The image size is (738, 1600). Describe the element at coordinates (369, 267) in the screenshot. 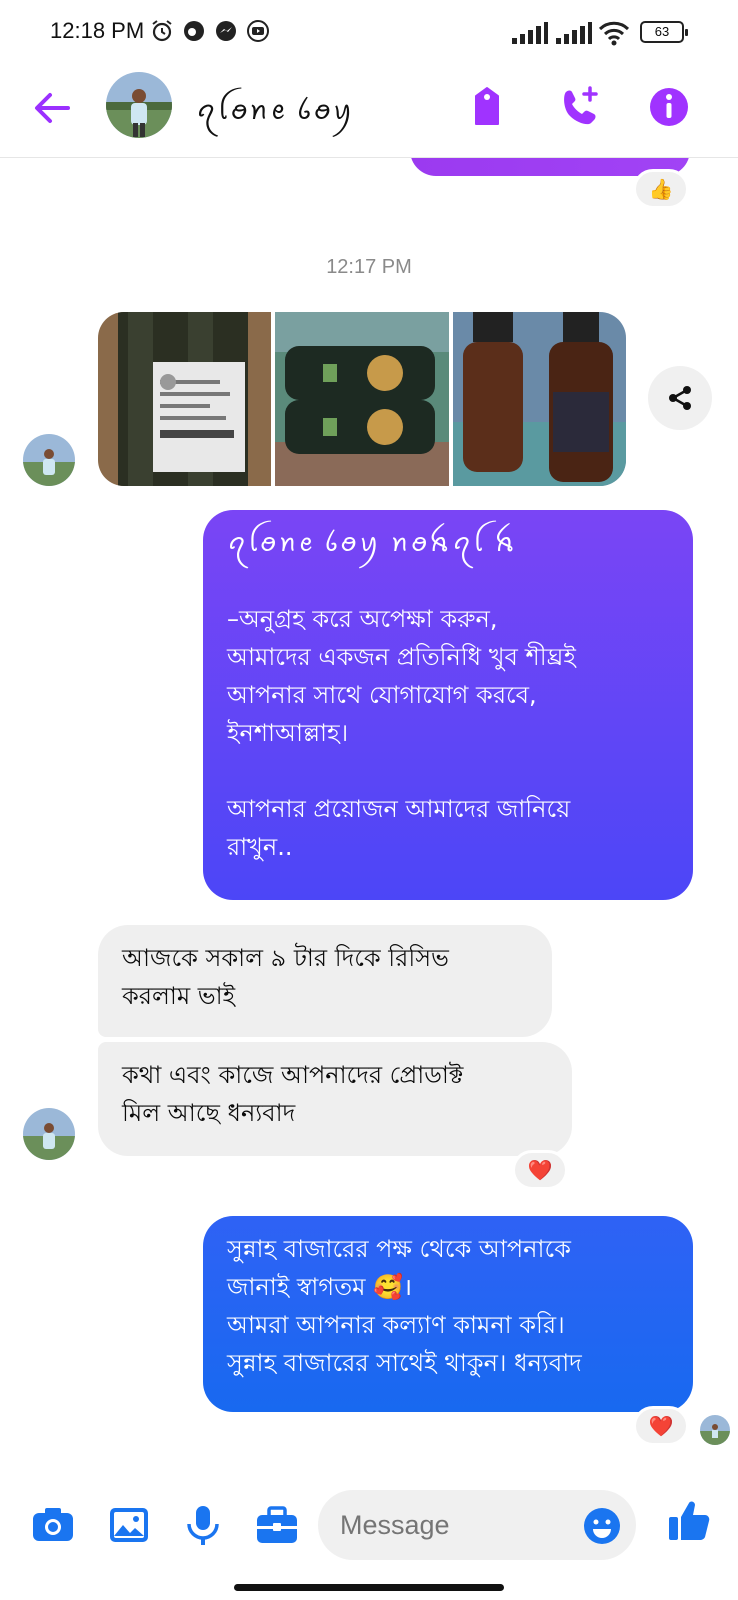

I see `timestamp: 12:17 PM` at that location.